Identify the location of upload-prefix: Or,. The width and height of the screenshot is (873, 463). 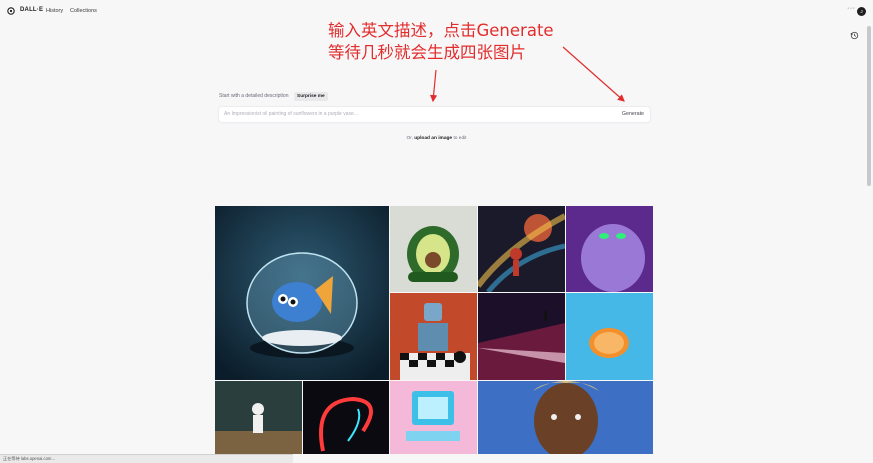
(409, 138).